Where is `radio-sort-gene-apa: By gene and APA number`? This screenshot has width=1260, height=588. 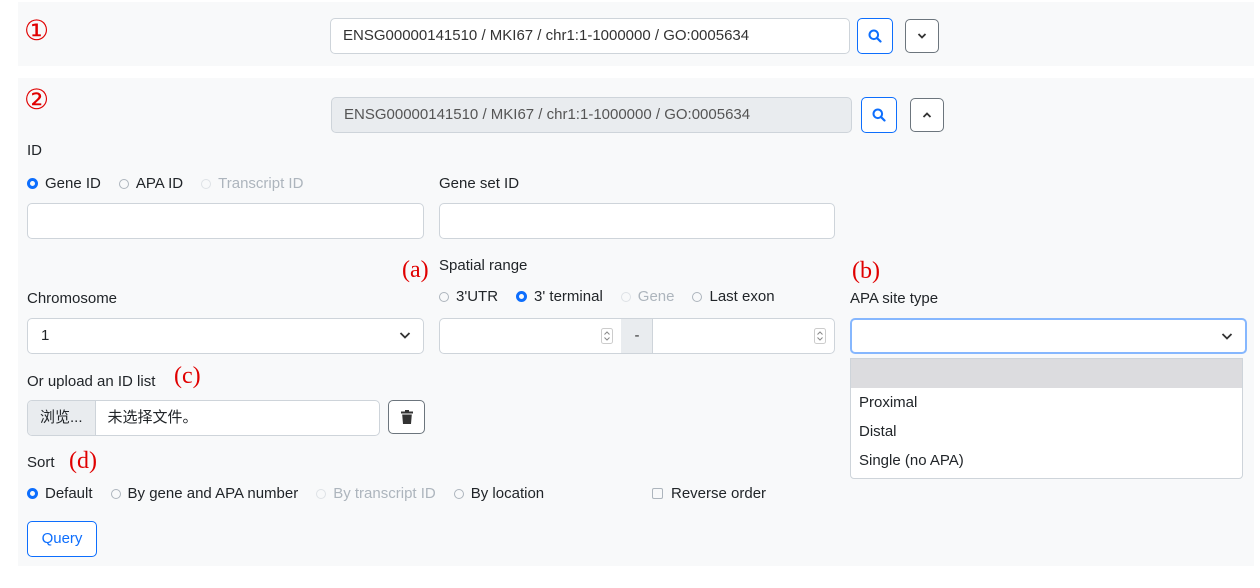 radio-sort-gene-apa: By gene and APA number is located at coordinates (204, 493).